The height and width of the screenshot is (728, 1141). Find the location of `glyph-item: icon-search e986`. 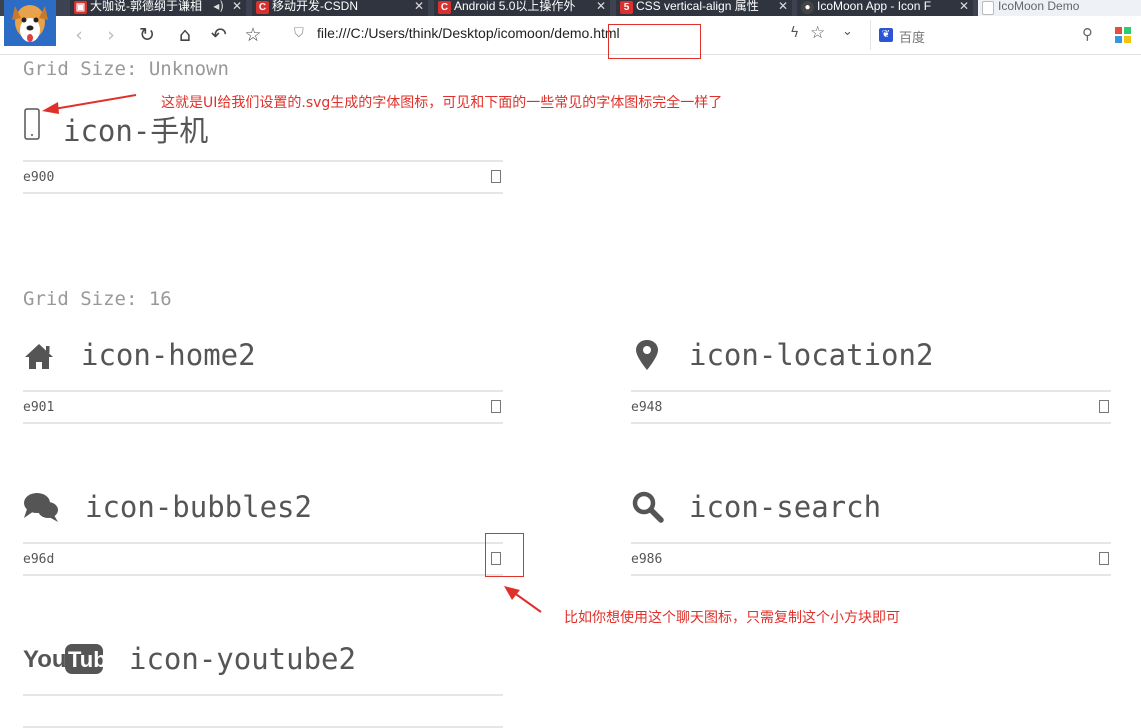

glyph-item: icon-search e986 is located at coordinates (871, 529).